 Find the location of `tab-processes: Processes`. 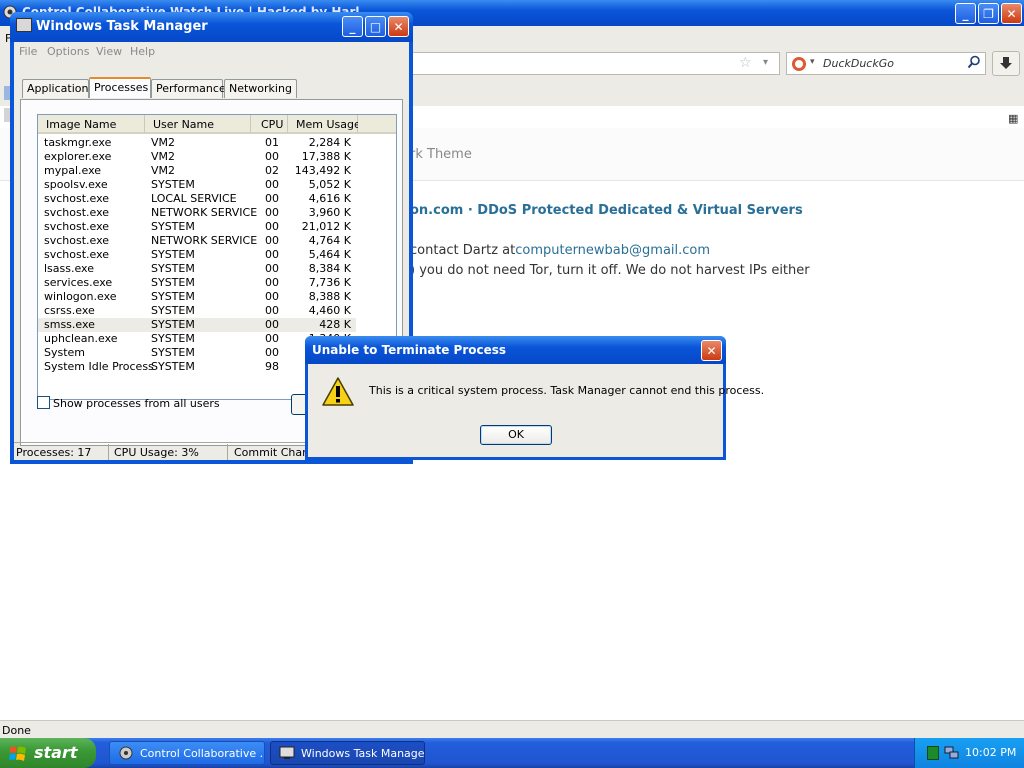

tab-processes: Processes is located at coordinates (120, 87).